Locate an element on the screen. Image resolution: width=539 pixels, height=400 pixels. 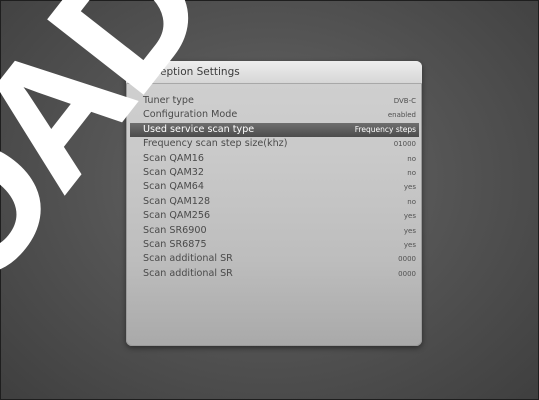
setting-row-scan-sr6875: Scan SR6875 yes is located at coordinates (274, 245).